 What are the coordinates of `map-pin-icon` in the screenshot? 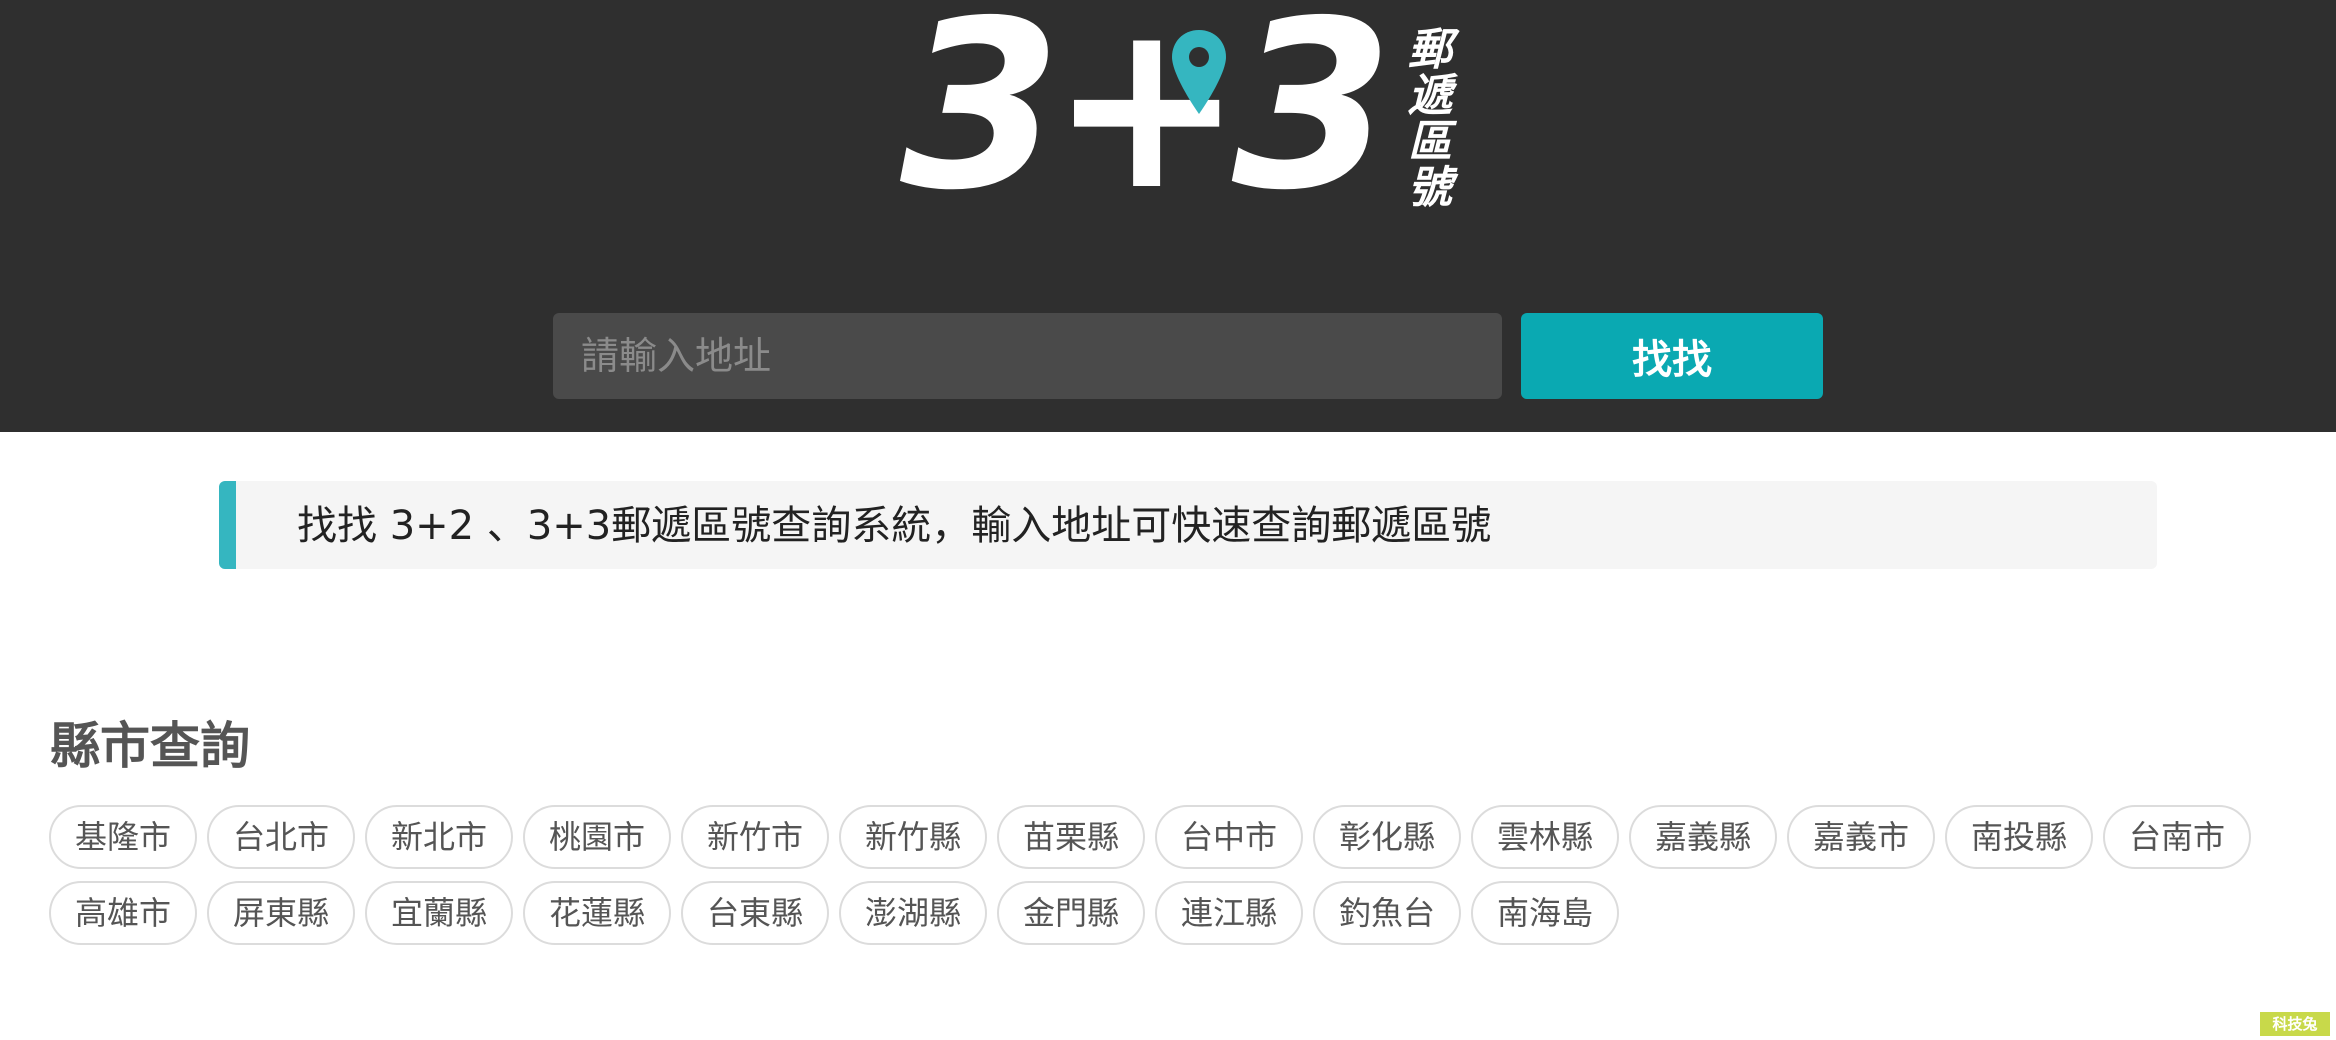 It's located at (1199, 72).